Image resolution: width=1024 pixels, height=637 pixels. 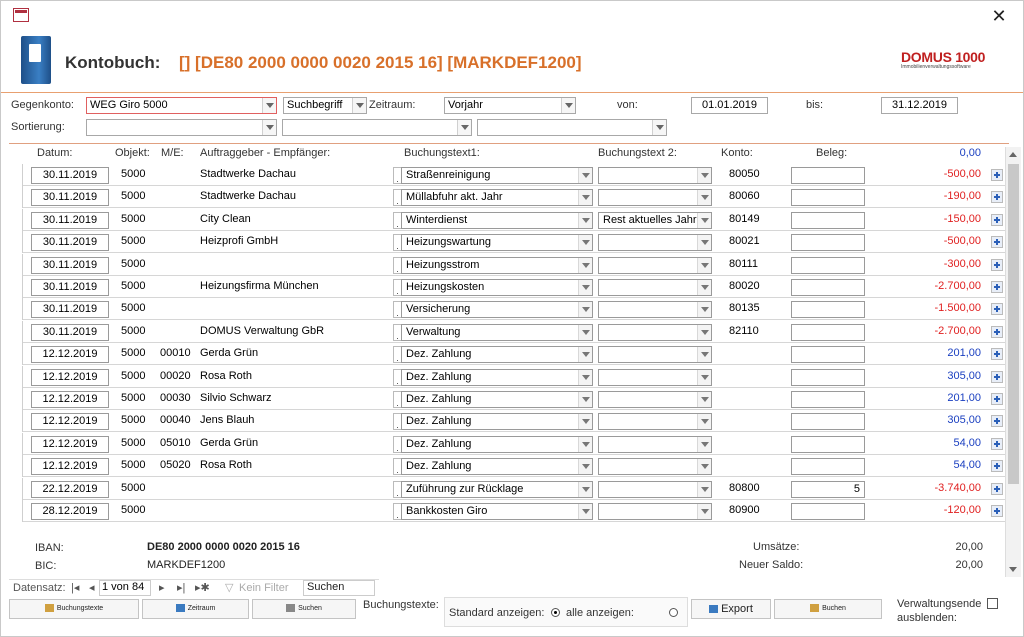 What do you see at coordinates (510, 105) in the screenshot?
I see `zeitraum-select: Vorjahr` at bounding box center [510, 105].